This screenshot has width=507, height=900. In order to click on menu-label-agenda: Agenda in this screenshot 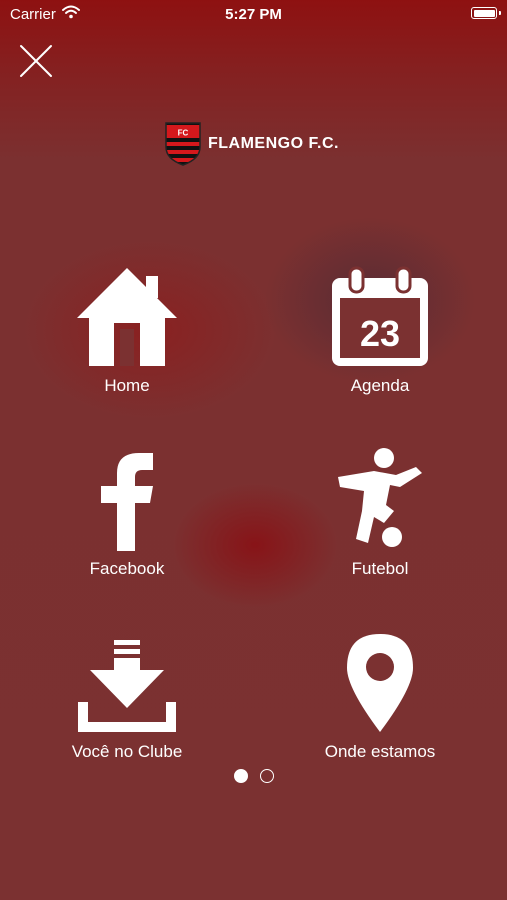, I will do `click(380, 385)`.